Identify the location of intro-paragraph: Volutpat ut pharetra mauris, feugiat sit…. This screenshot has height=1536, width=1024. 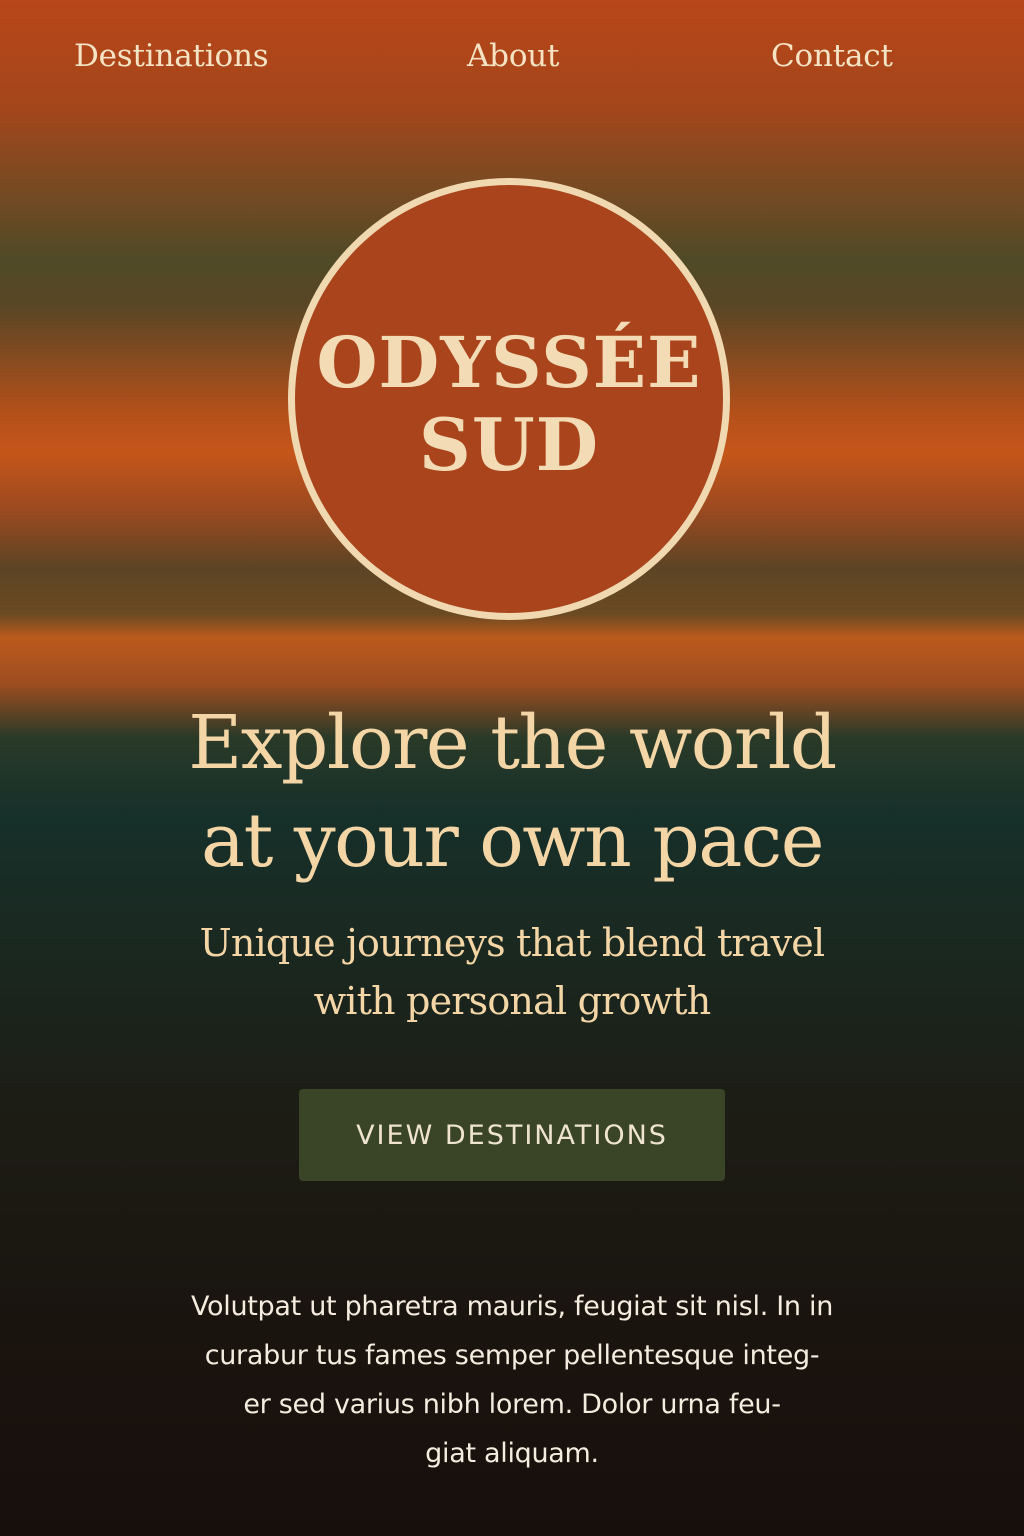
(512, 1380).